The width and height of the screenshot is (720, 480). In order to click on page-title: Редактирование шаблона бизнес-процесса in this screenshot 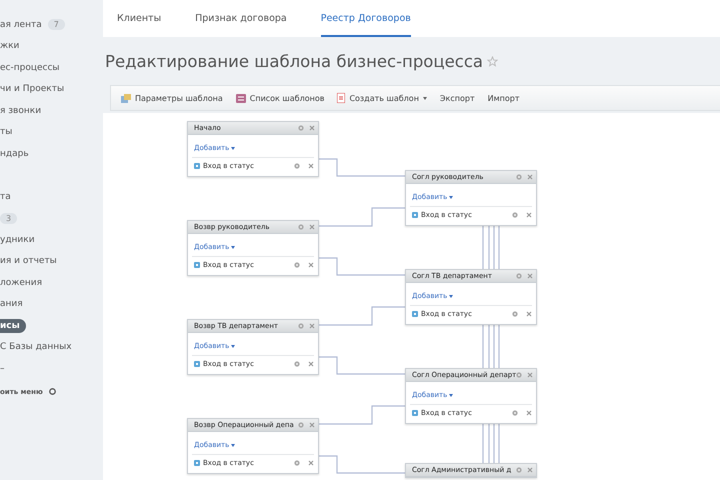, I will do `click(294, 61)`.